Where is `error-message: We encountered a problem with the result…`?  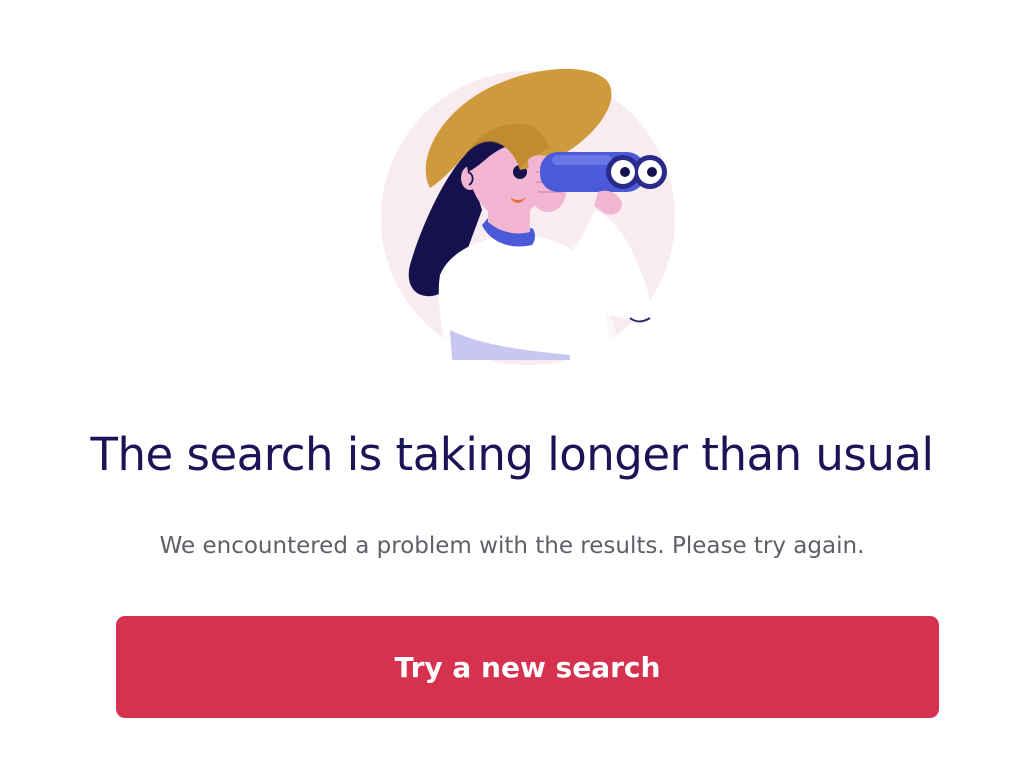
error-message: We encountered a problem with the result… is located at coordinates (512, 546).